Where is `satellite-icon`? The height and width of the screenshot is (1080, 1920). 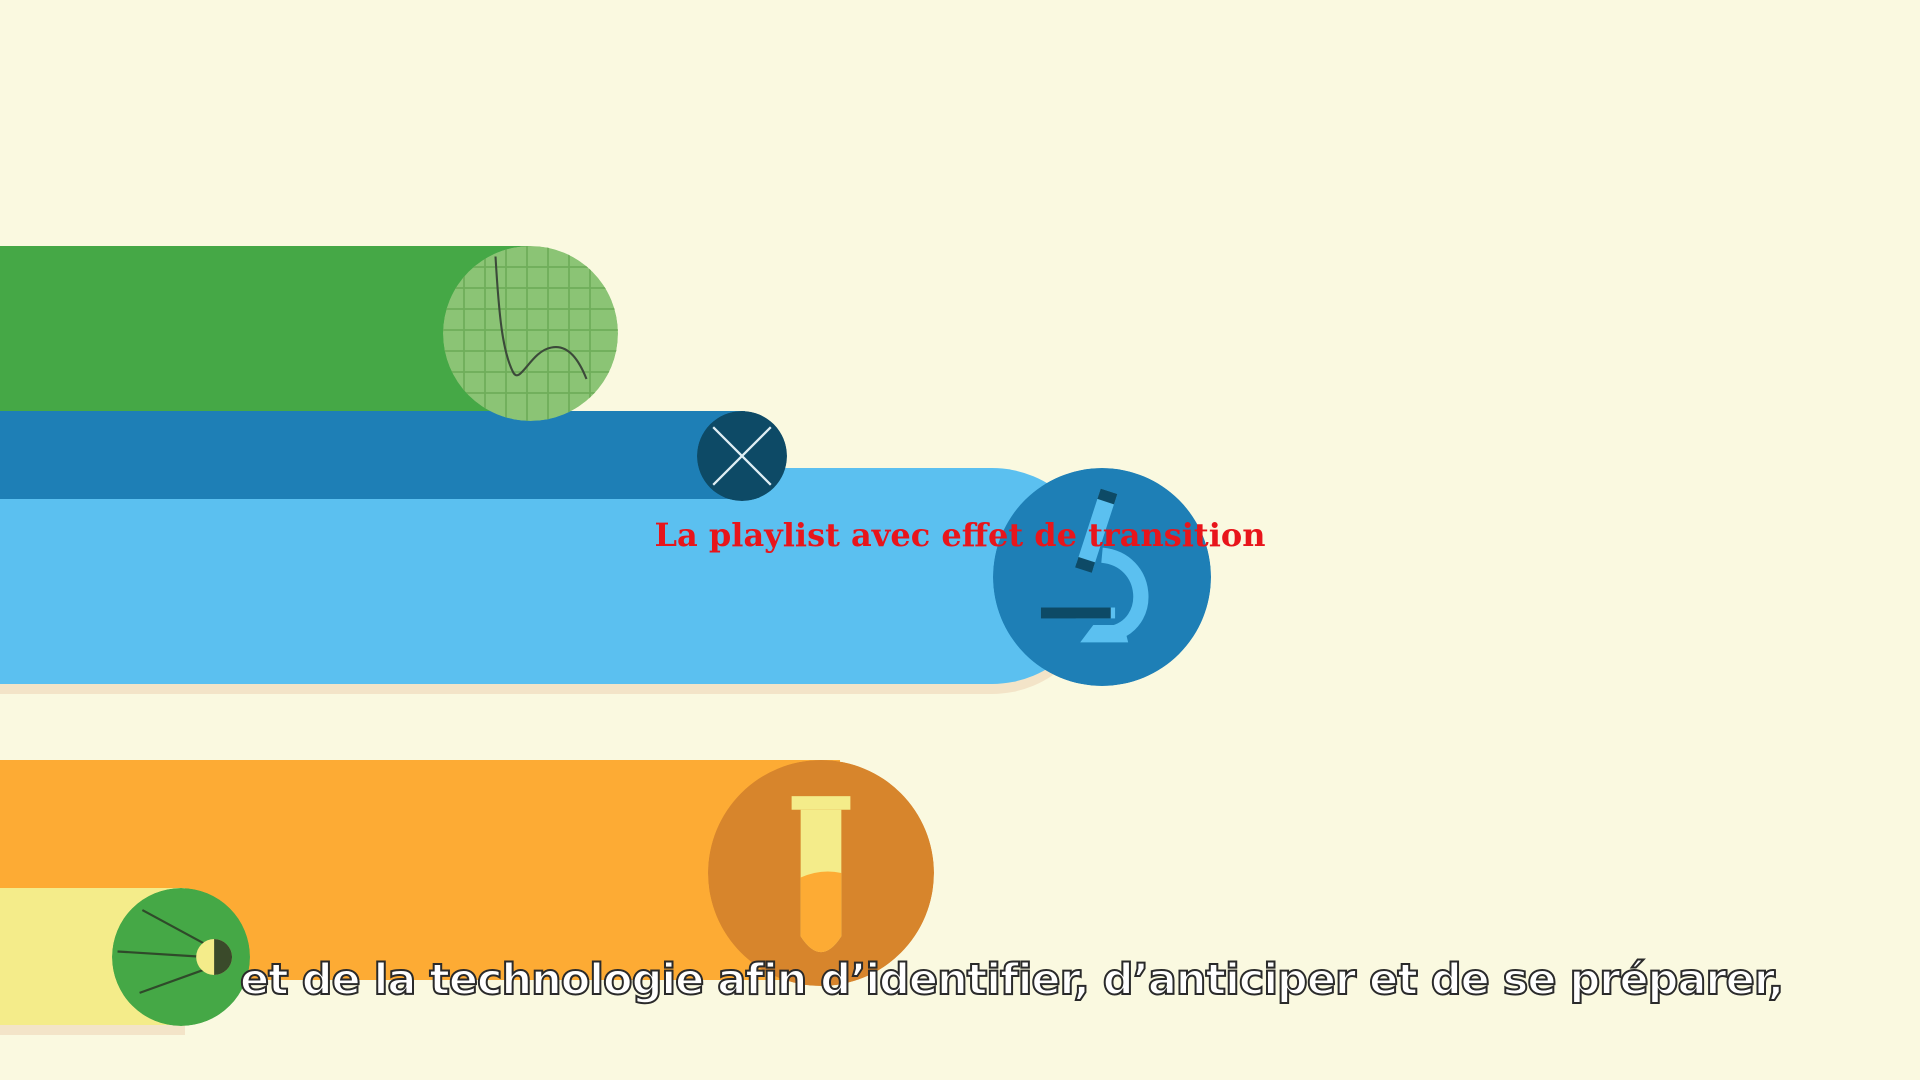
satellite-icon is located at coordinates (181, 957).